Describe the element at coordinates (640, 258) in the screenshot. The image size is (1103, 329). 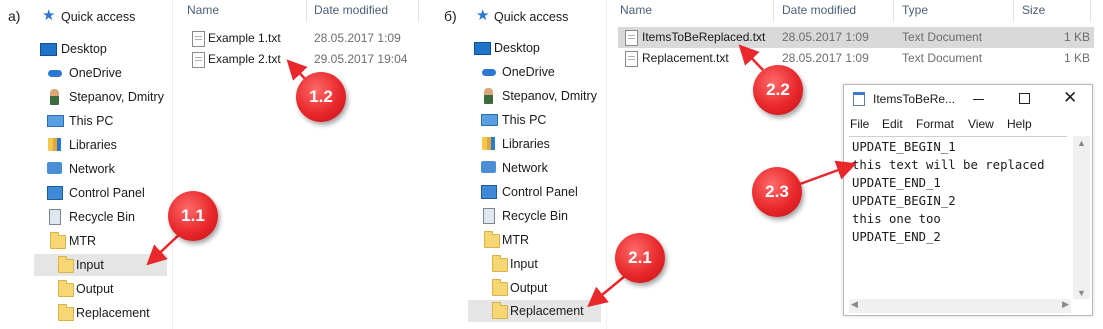
I see `marker-2-1: 2.1` at that location.